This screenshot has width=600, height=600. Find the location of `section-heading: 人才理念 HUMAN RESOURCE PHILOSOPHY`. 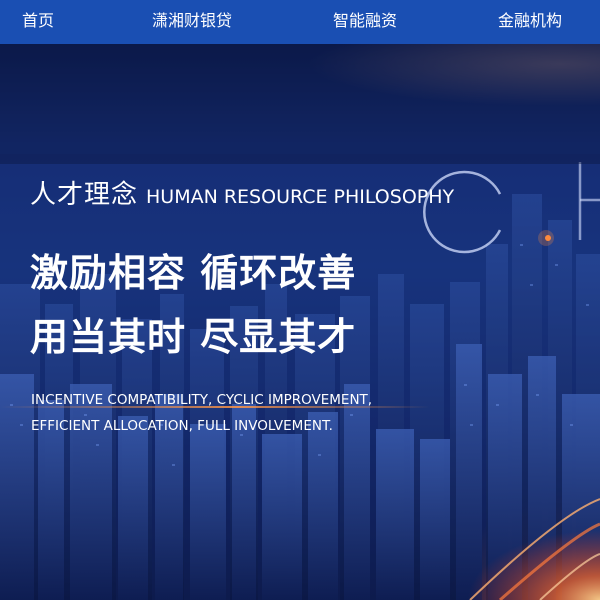

section-heading: 人才理念 HUMAN RESOURCE PHILOSOPHY is located at coordinates (242, 192).